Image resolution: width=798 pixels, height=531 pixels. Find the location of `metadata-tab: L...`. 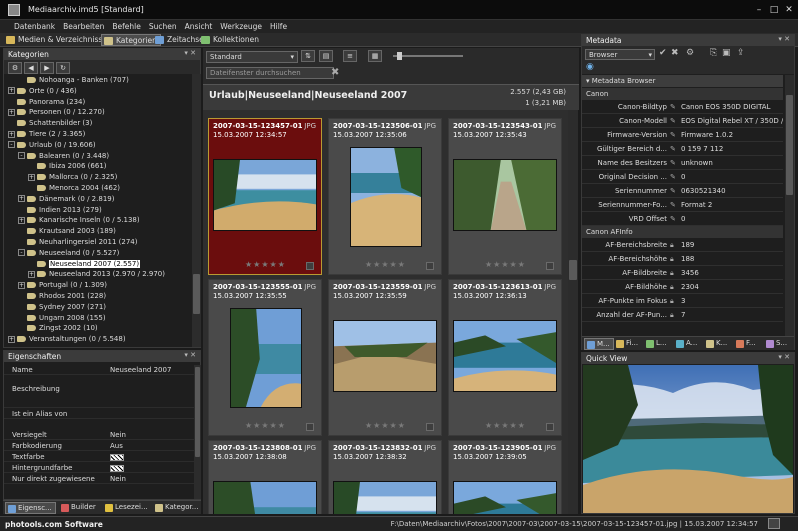

metadata-tab: L... is located at coordinates (657, 344).